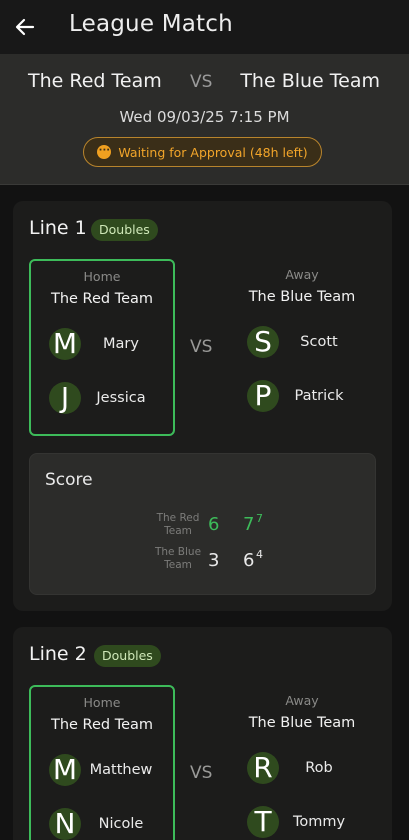 This screenshot has width=409, height=840. What do you see at coordinates (121, 770) in the screenshot?
I see `player-name: Matthew` at bounding box center [121, 770].